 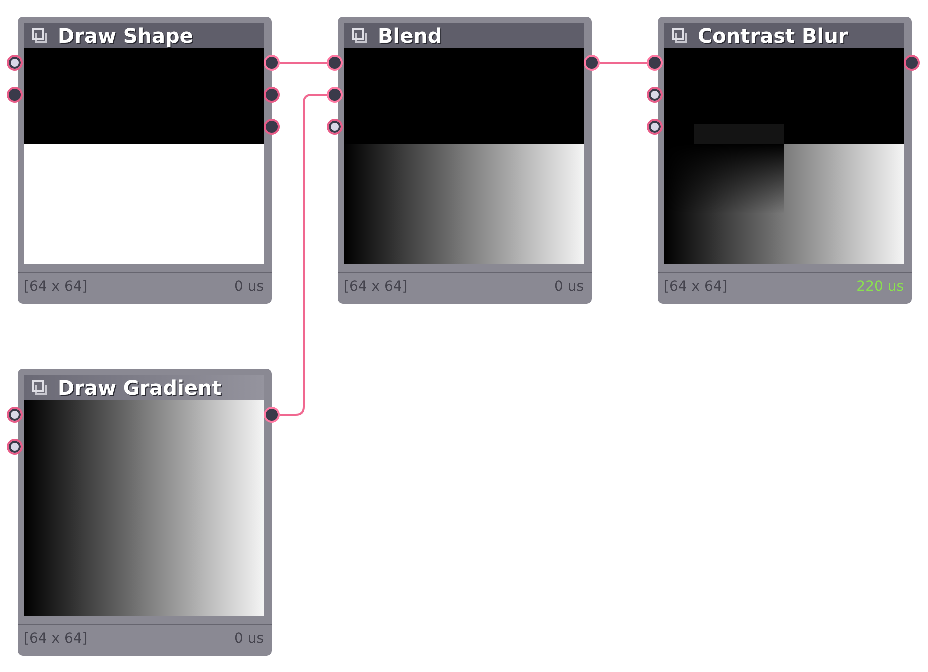 I want to click on node-title: Contrast Blur, so click(x=773, y=36).